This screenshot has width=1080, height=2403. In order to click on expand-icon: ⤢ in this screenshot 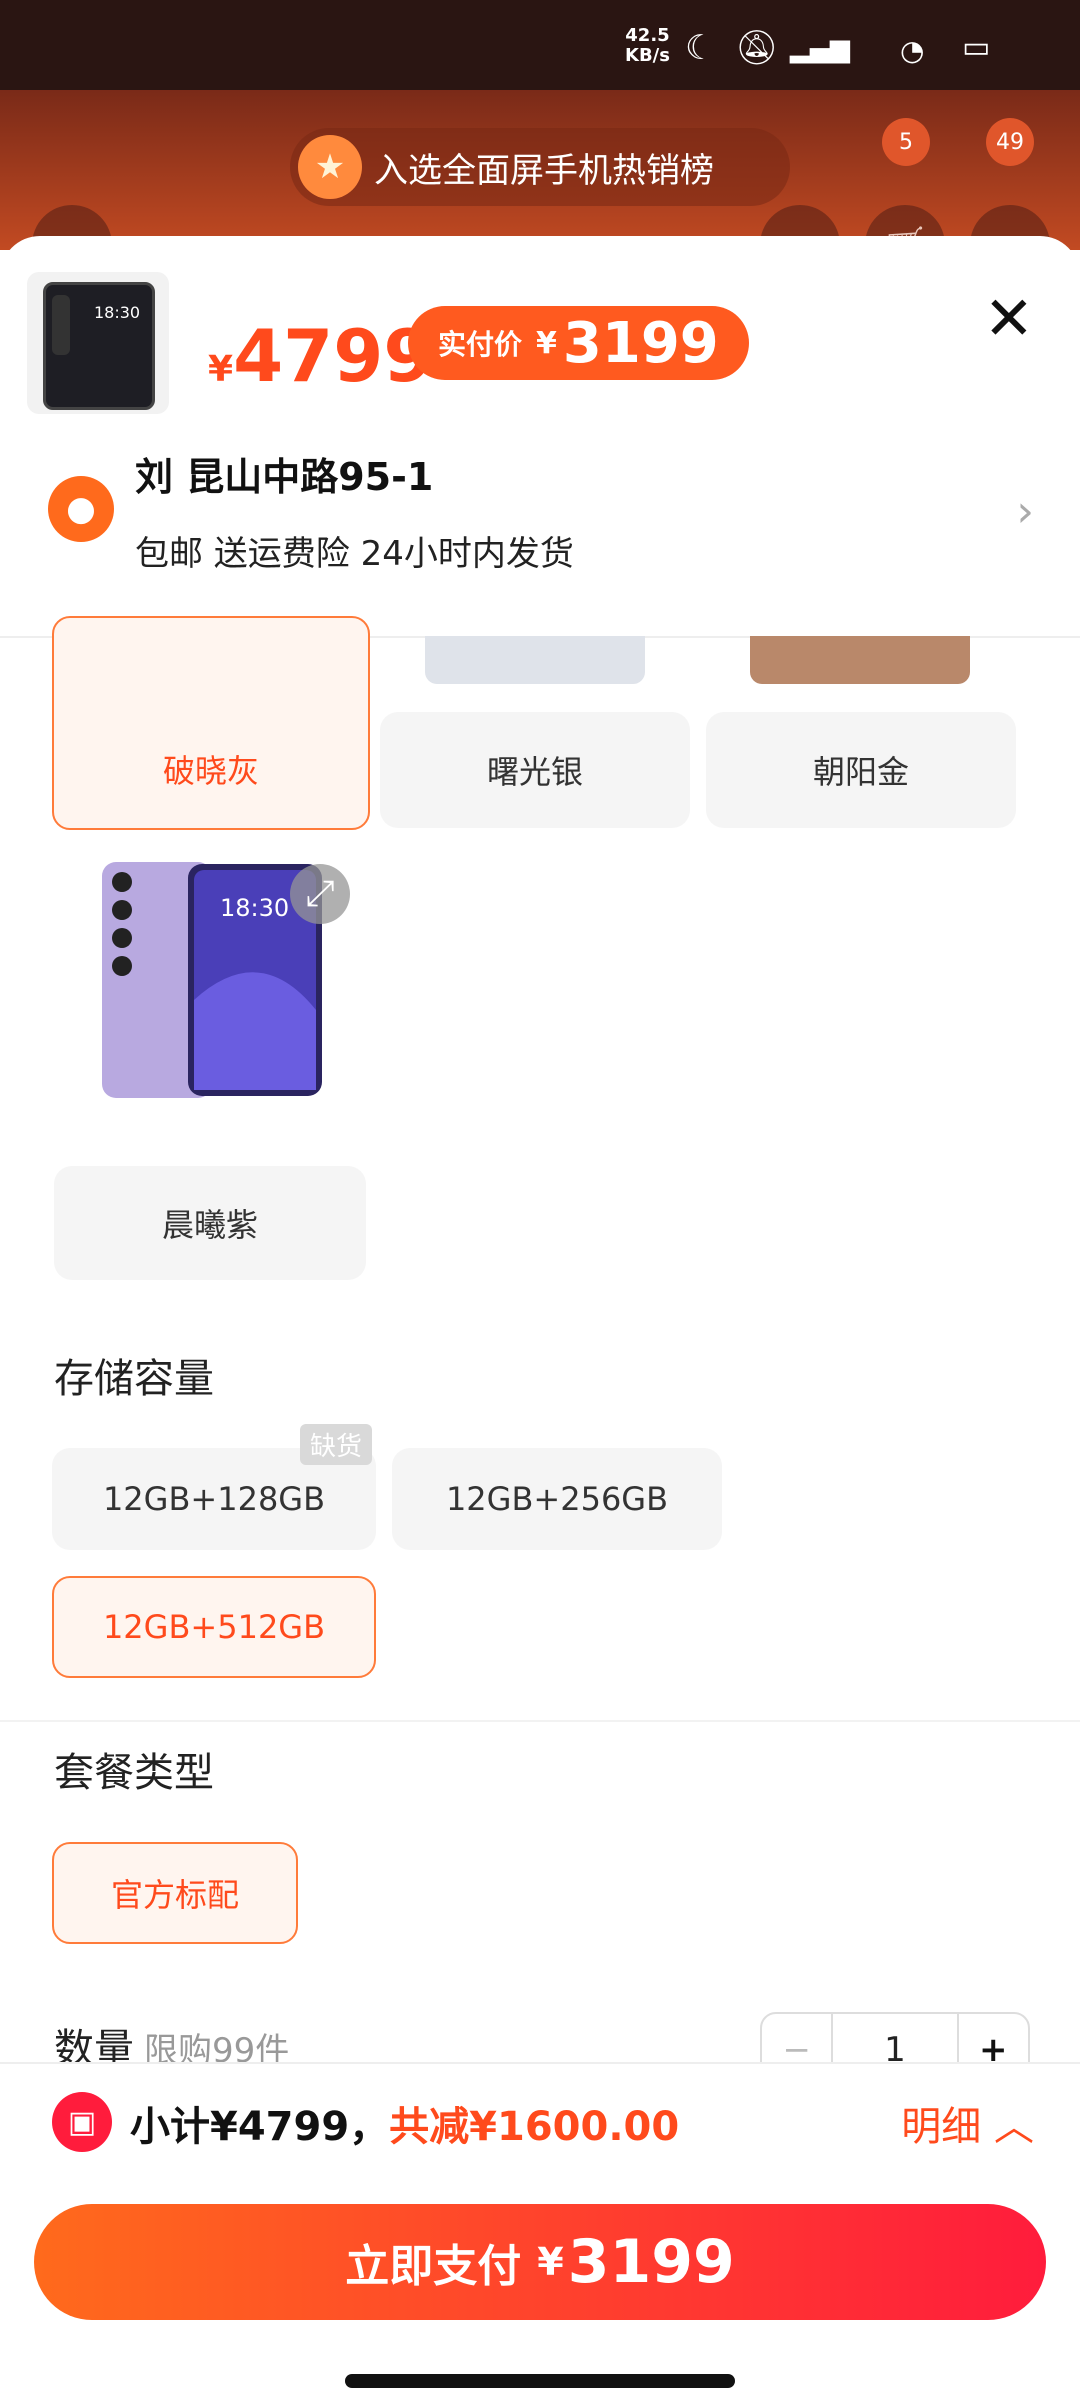, I will do `click(320, 894)`.